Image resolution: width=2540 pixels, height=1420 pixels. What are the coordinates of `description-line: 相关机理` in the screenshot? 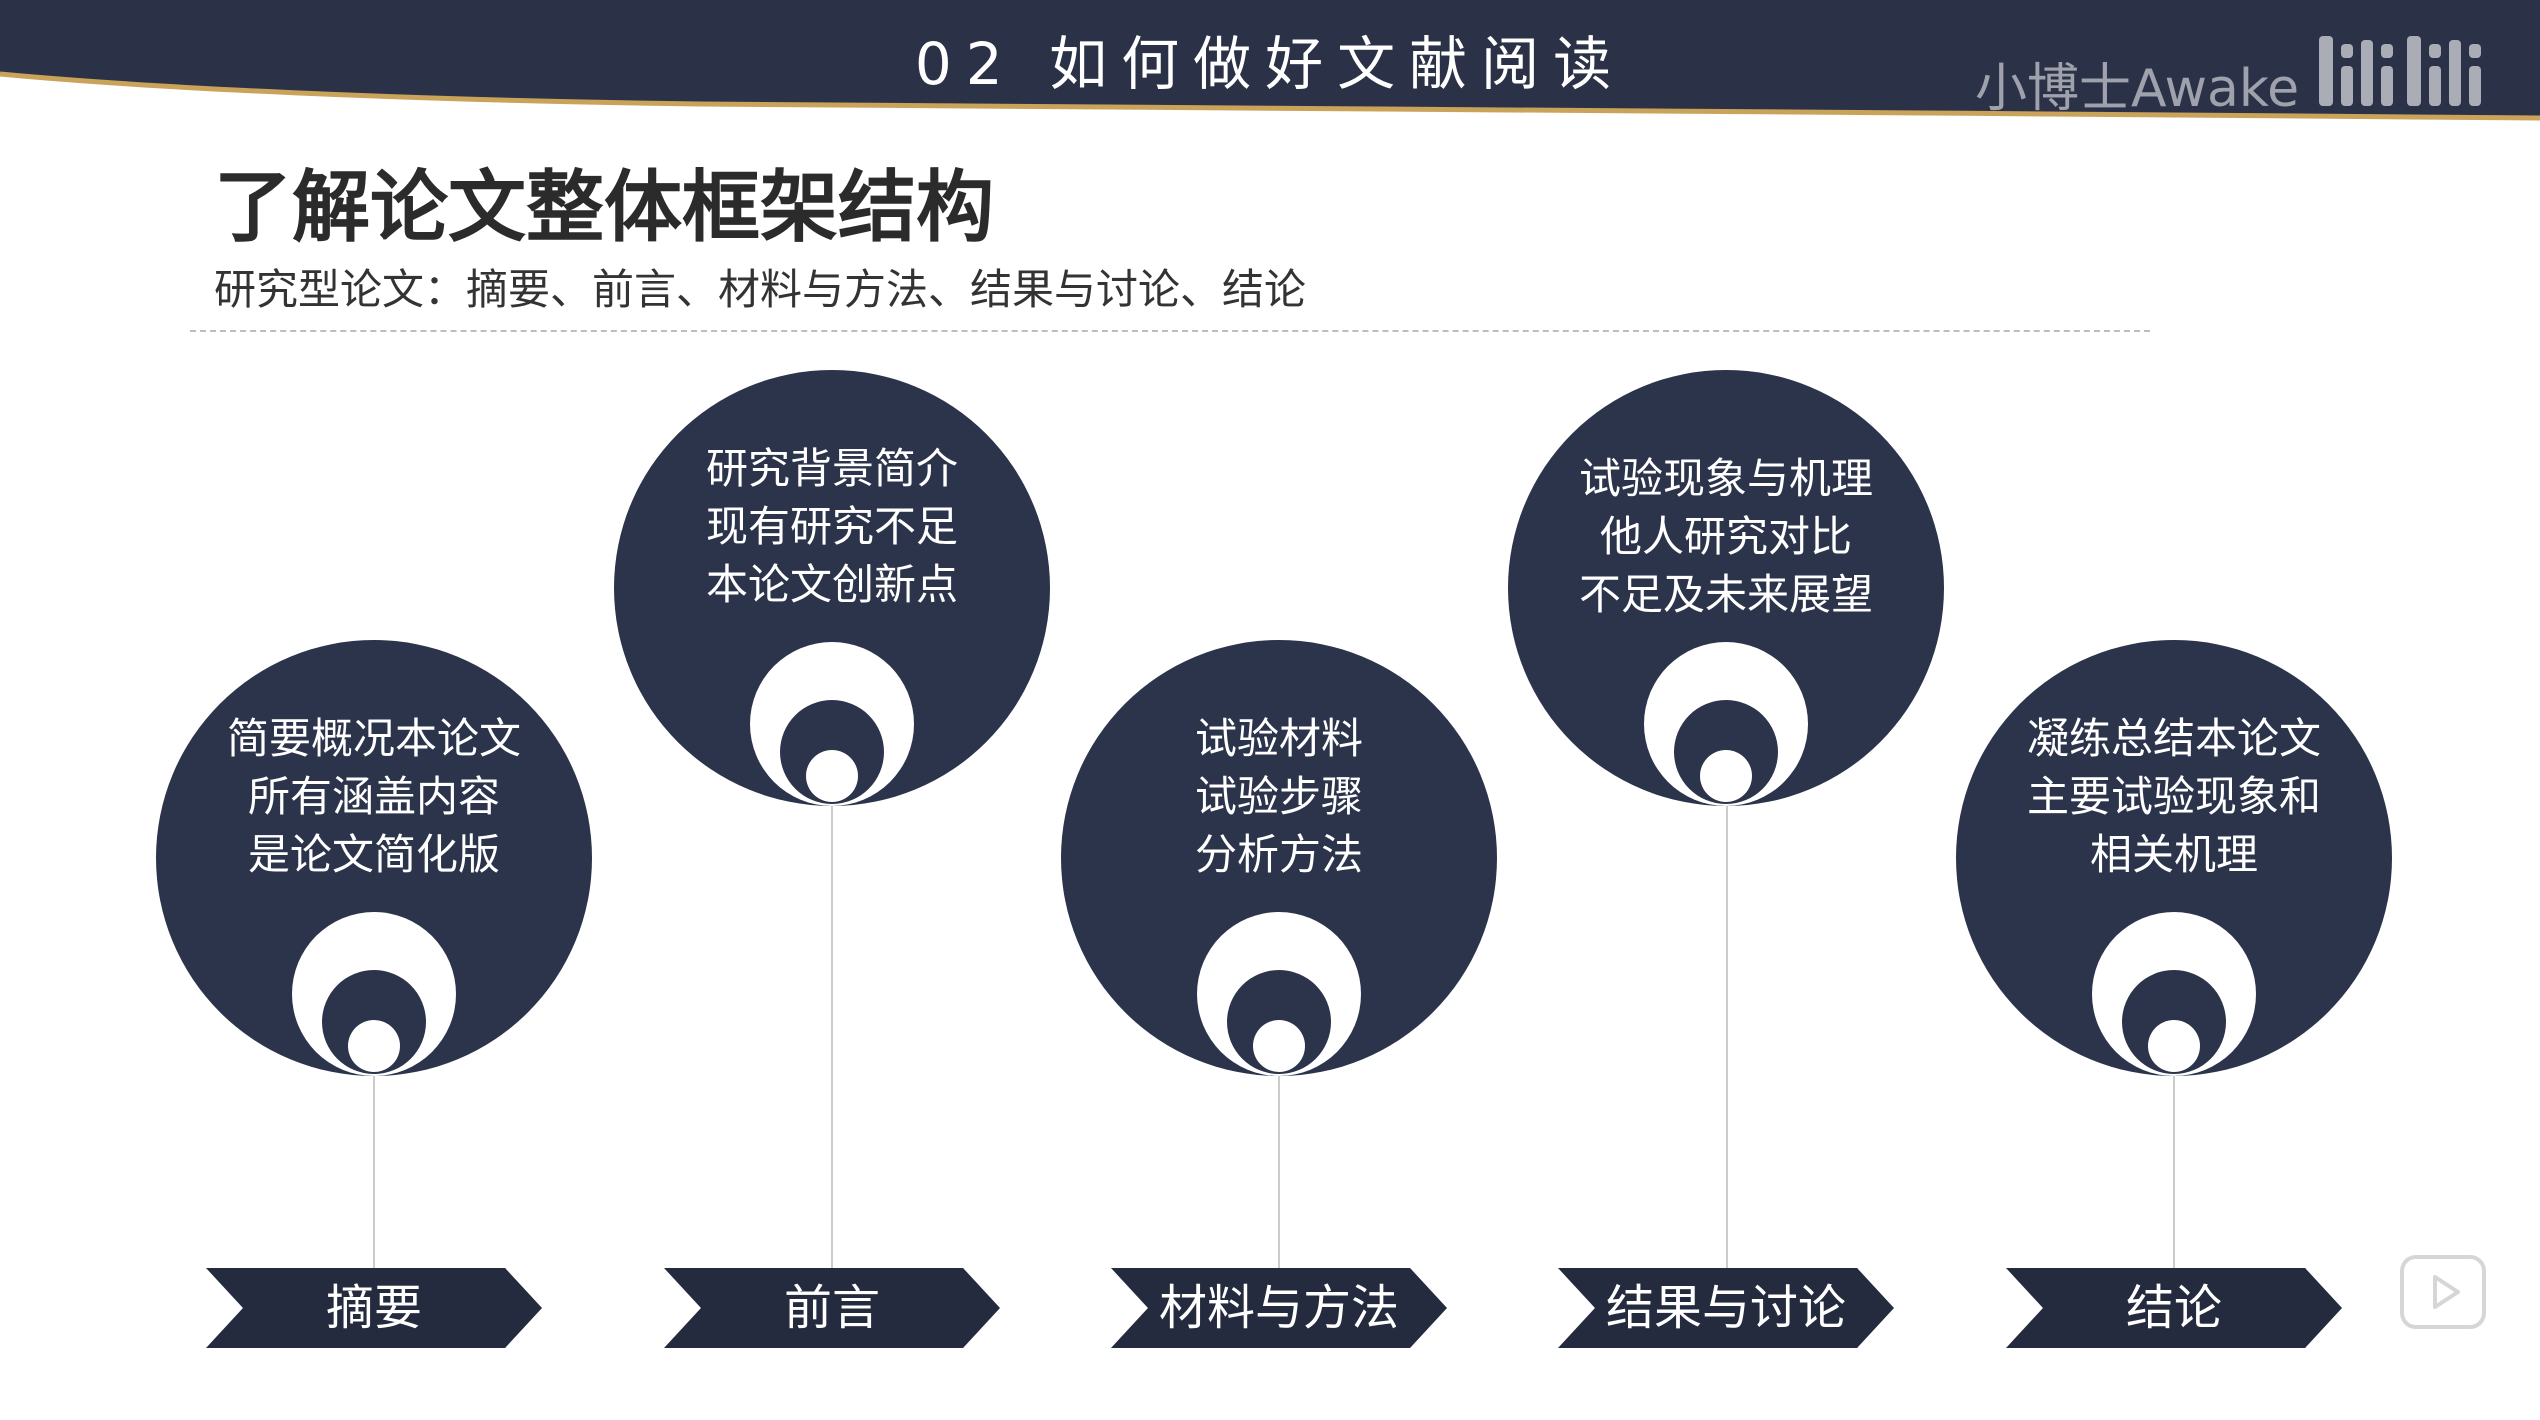 It's located at (2173, 854).